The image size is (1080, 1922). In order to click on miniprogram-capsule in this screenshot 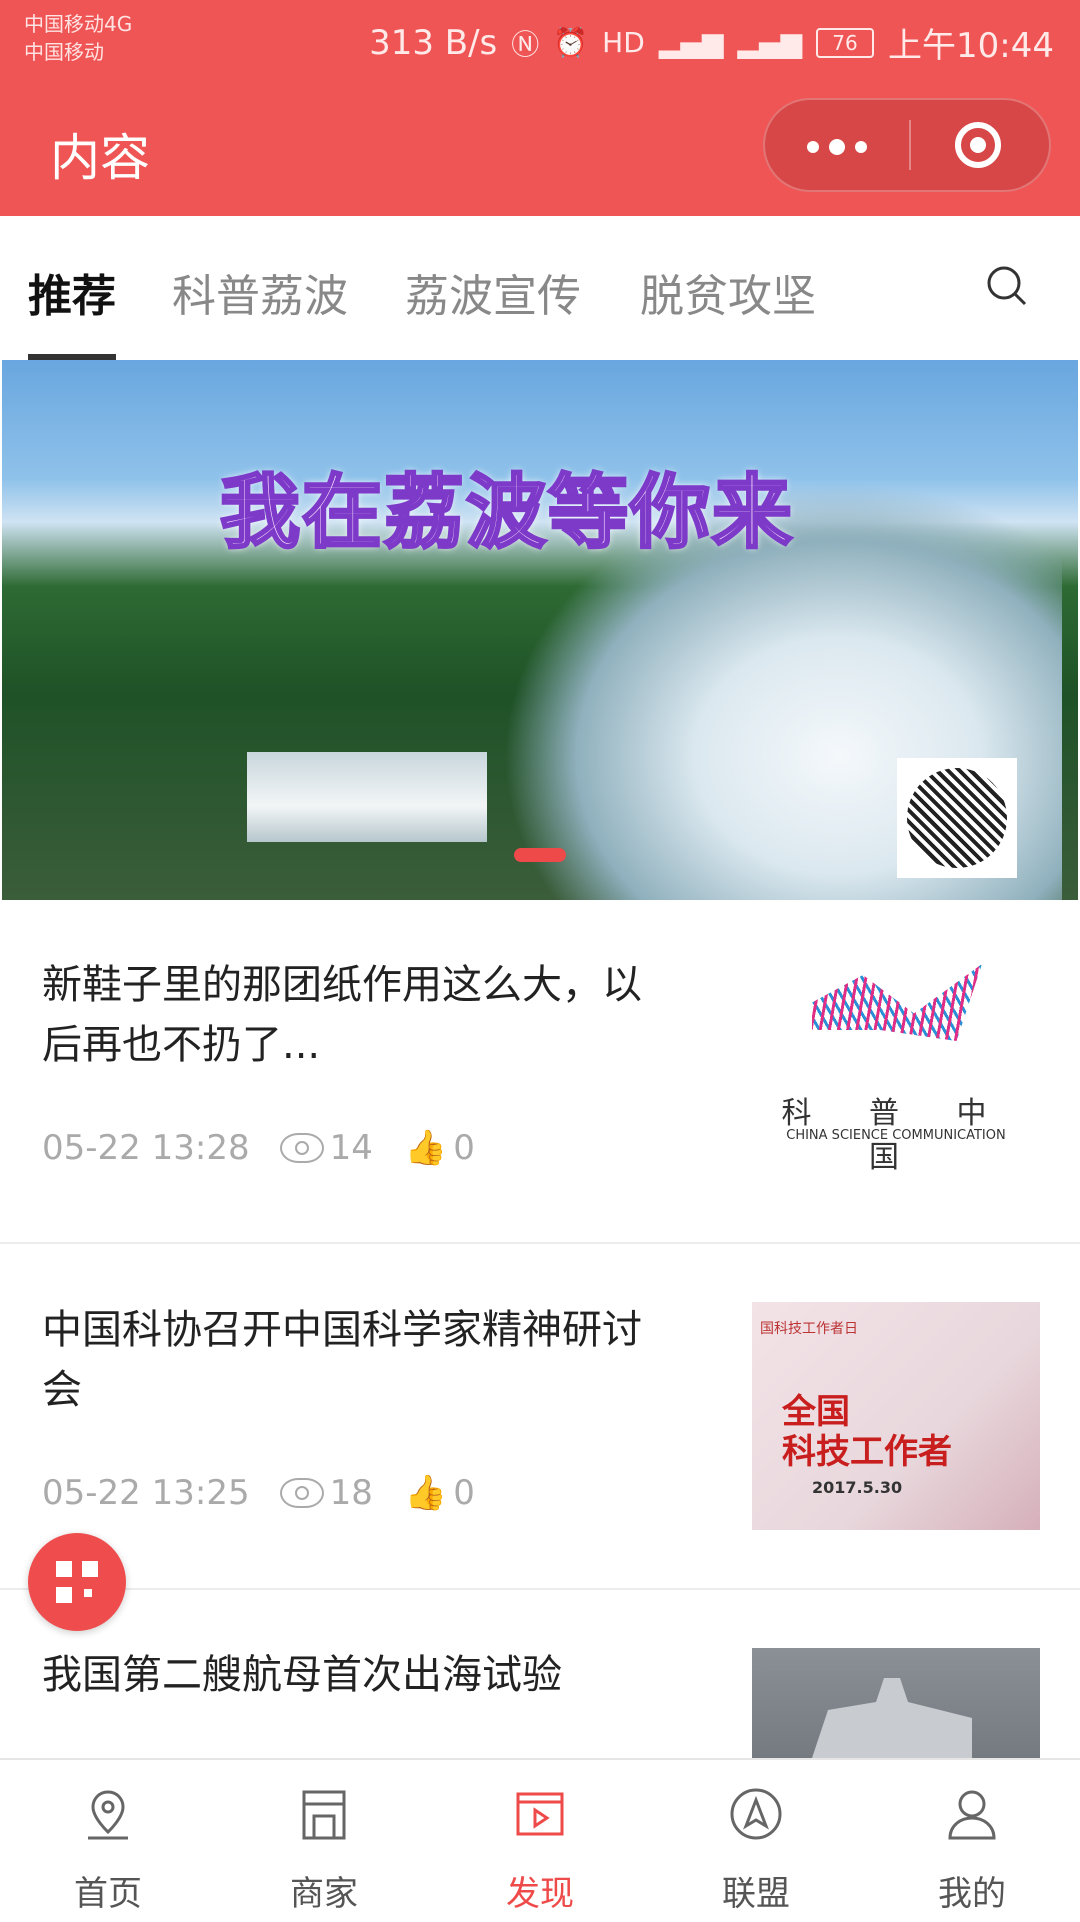, I will do `click(907, 145)`.